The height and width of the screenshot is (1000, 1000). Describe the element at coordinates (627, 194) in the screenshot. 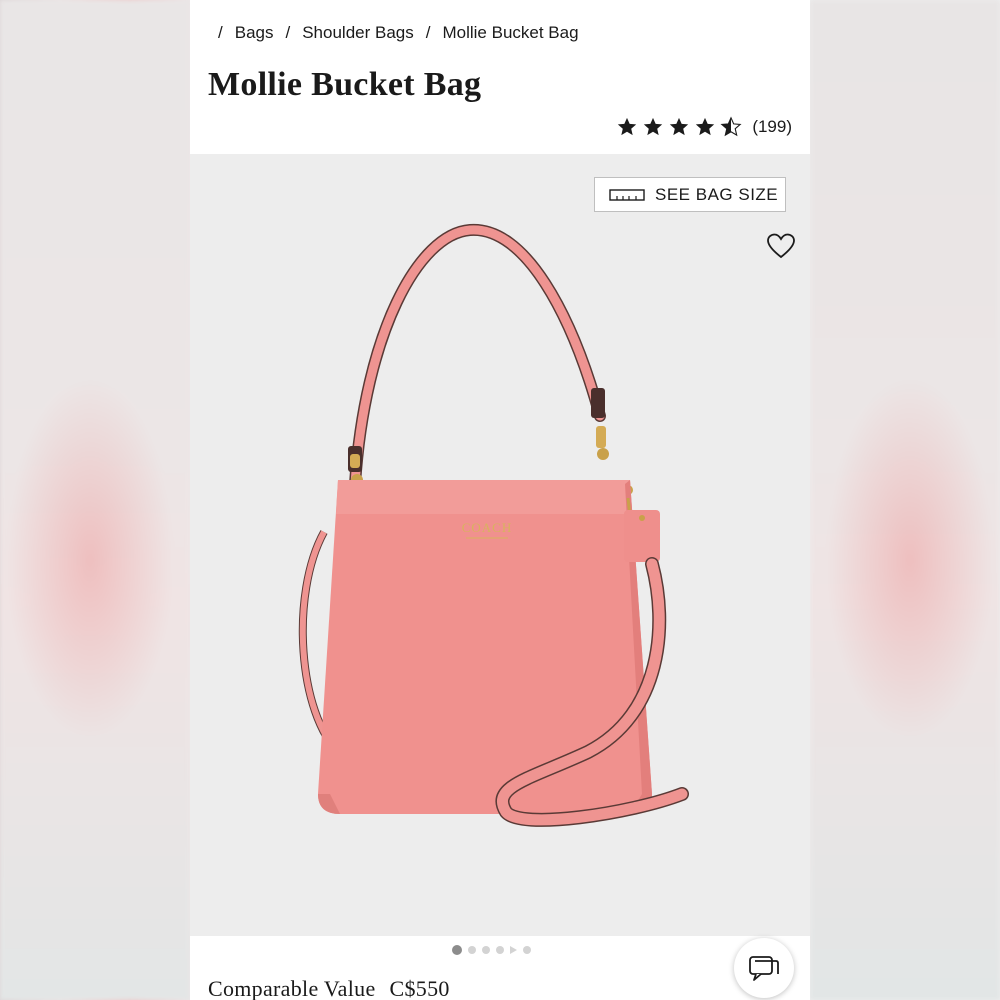

I see `ruler-icon` at that location.